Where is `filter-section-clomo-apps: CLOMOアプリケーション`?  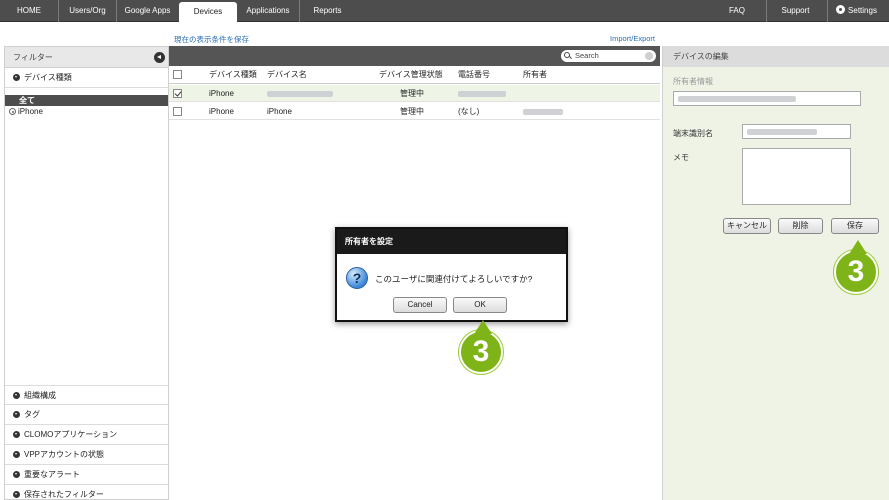
filter-section-clomo-apps: CLOMOアプリケーション is located at coordinates (86, 435).